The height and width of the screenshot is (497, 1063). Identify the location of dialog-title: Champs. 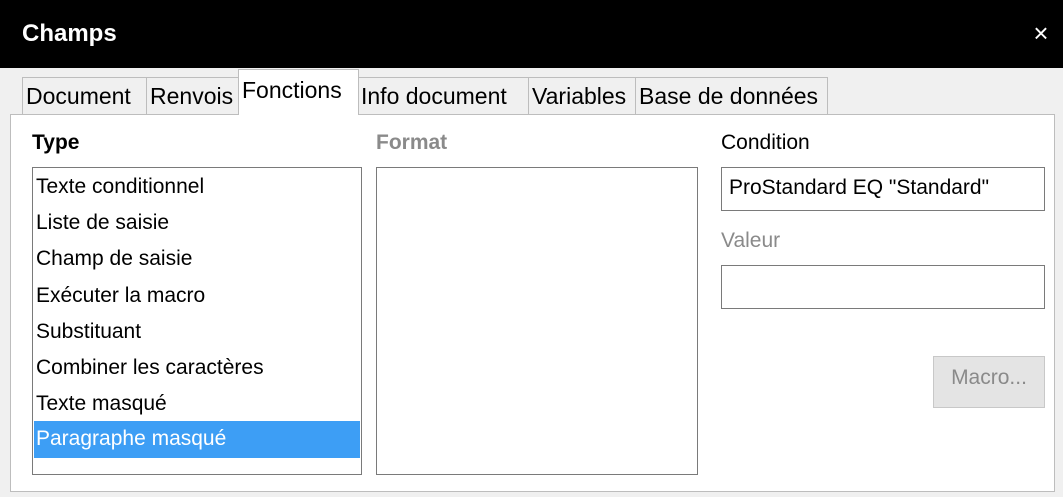
(69, 33).